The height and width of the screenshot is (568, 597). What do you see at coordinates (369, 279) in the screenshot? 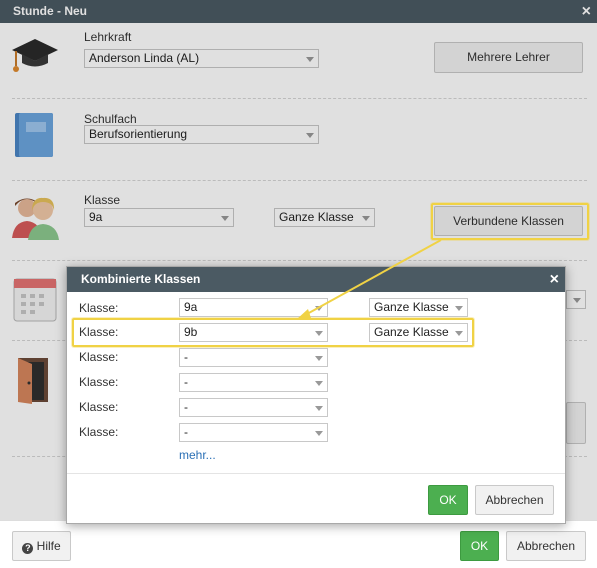
I see `pointer-arrow-icon` at bounding box center [369, 279].